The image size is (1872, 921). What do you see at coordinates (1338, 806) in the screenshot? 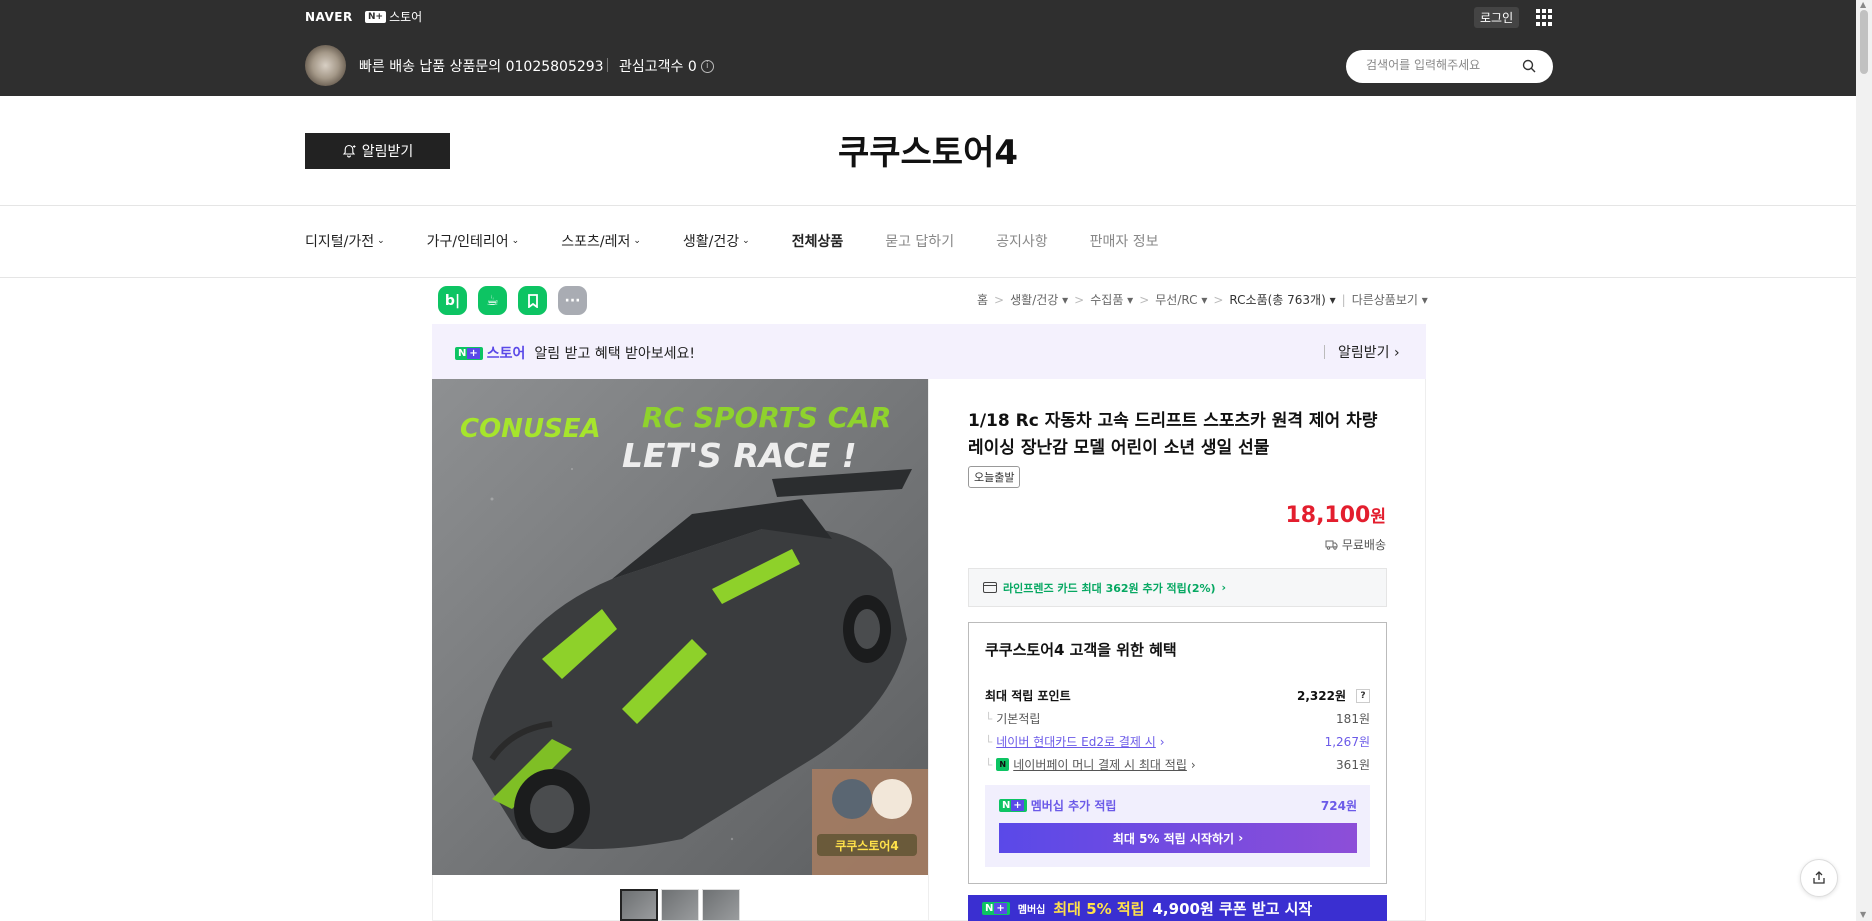
I see `membership-value: 724원` at bounding box center [1338, 806].